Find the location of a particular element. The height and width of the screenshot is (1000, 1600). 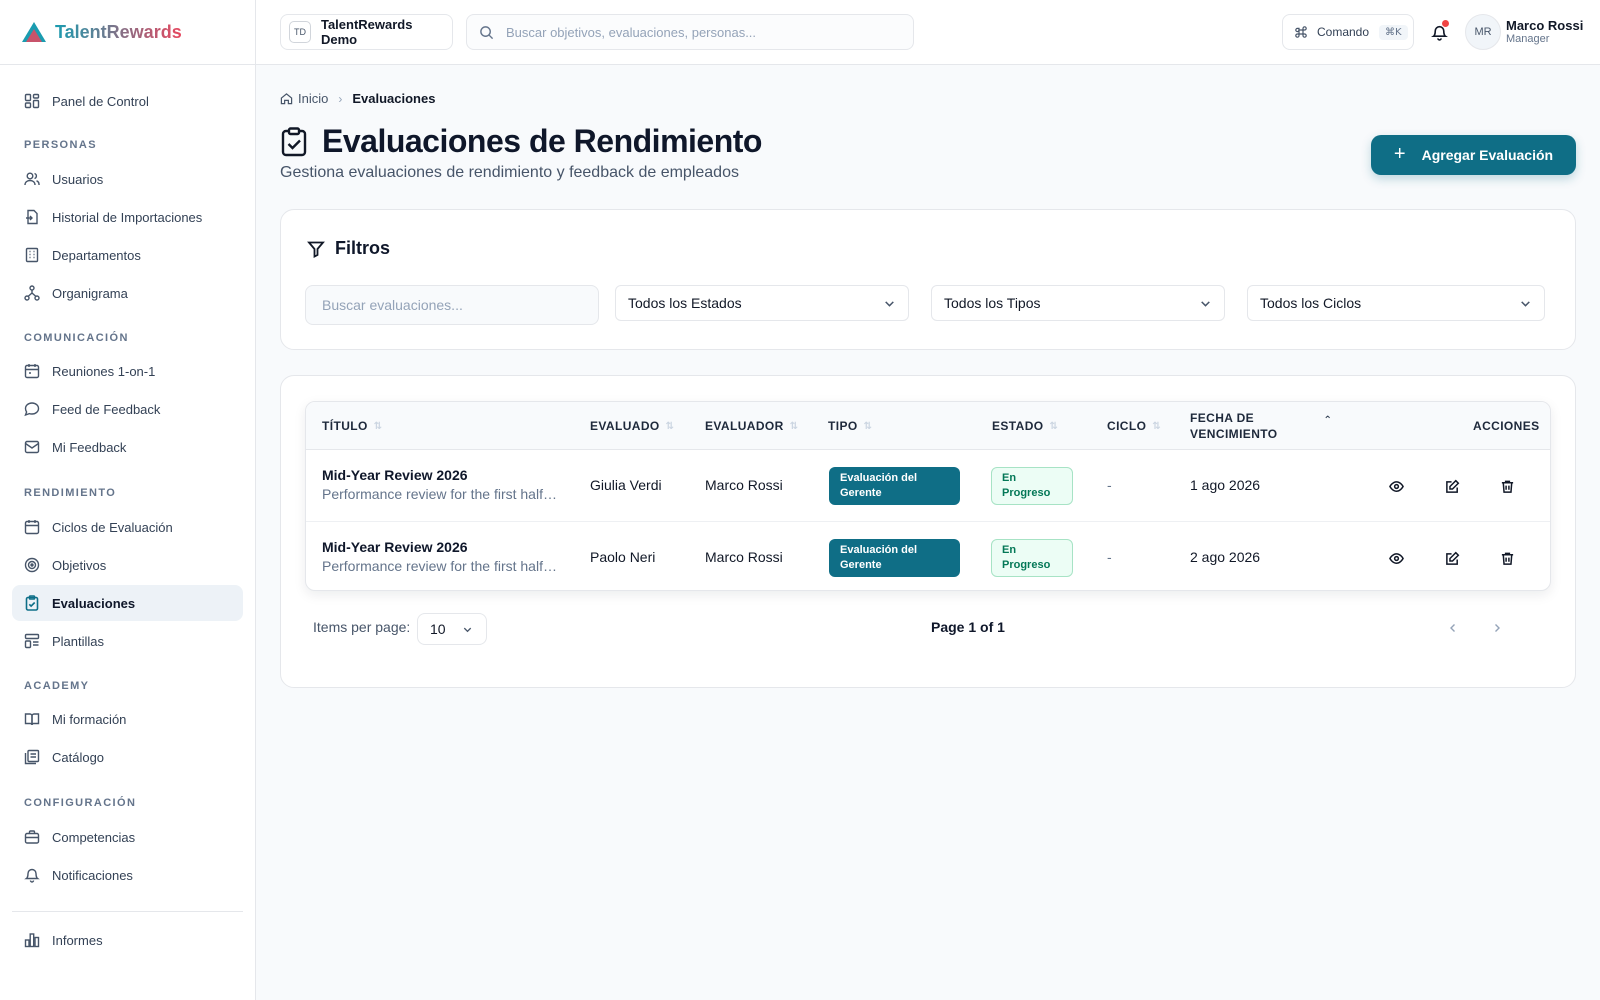

column-header-label: CICLO is located at coordinates (1127, 426).